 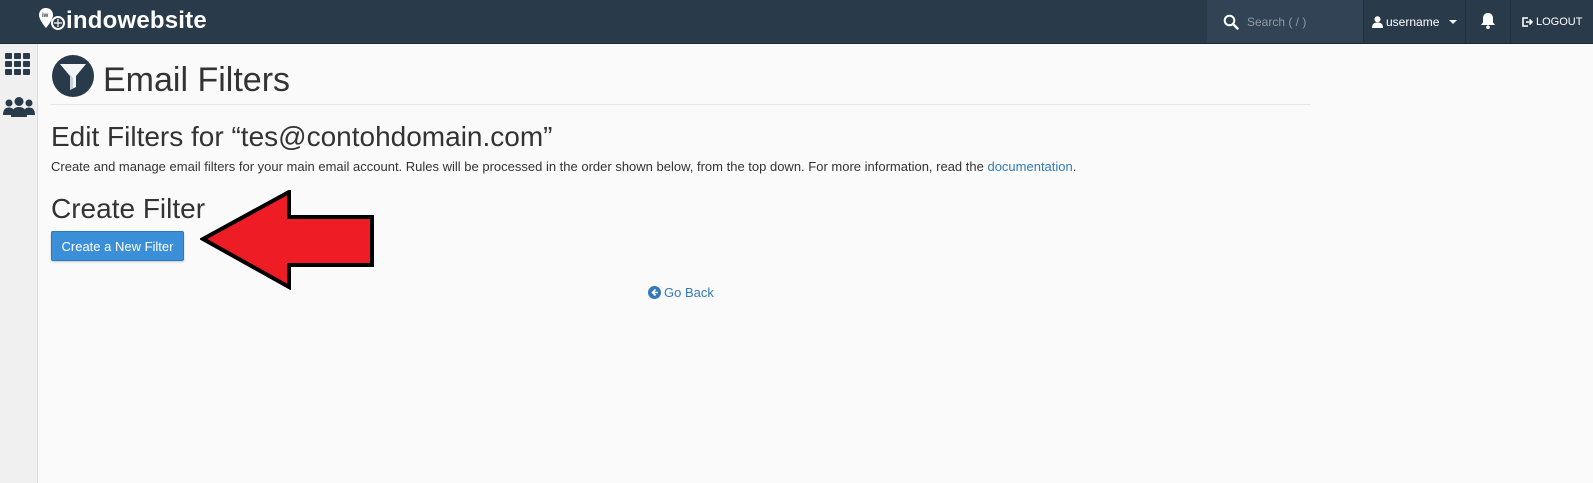 I want to click on search-box, so click(x=1285, y=21).